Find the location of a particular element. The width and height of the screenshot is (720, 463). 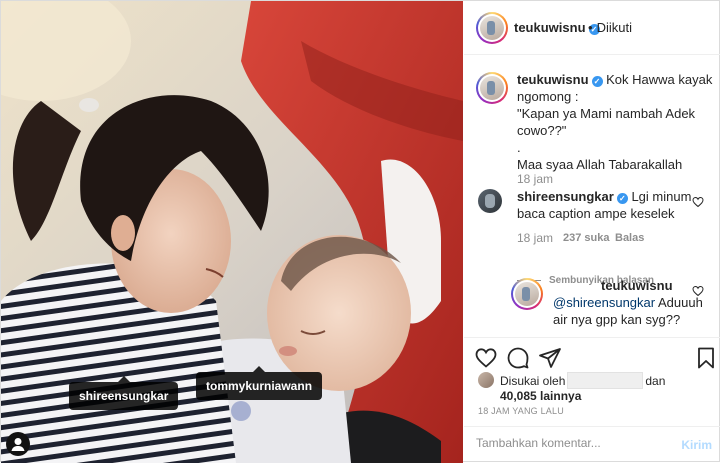

comment-time: 18 jam is located at coordinates (535, 238).